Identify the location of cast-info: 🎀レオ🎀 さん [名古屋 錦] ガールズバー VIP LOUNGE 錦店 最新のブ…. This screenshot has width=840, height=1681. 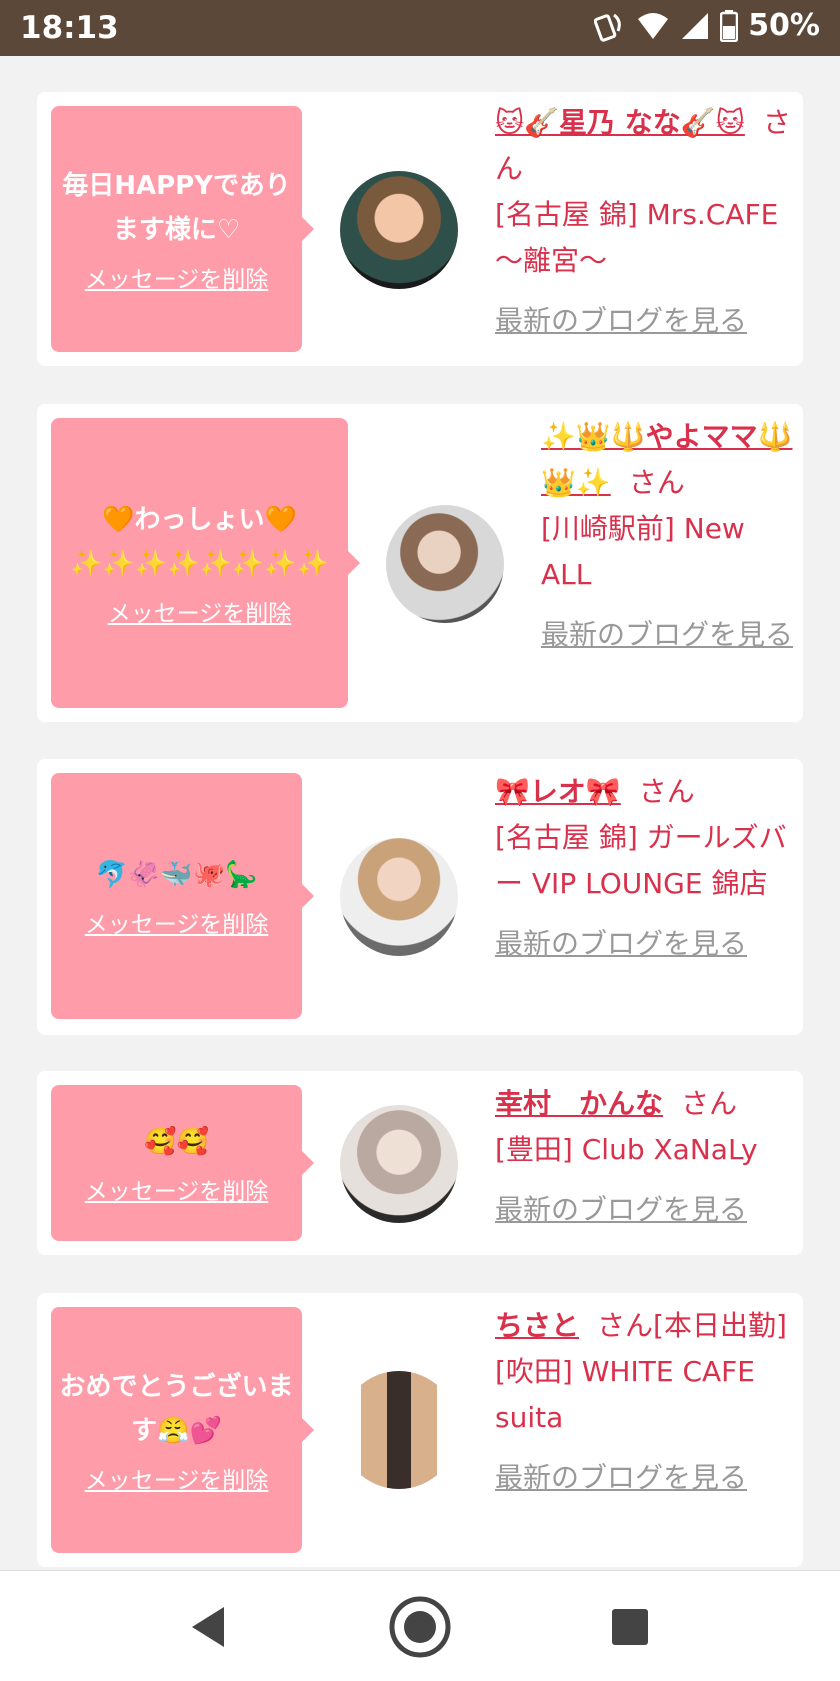
(645, 868).